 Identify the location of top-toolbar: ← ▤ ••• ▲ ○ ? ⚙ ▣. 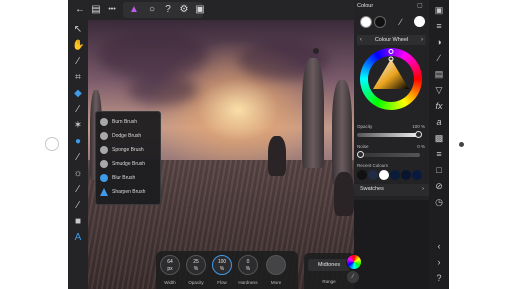
(211, 10).